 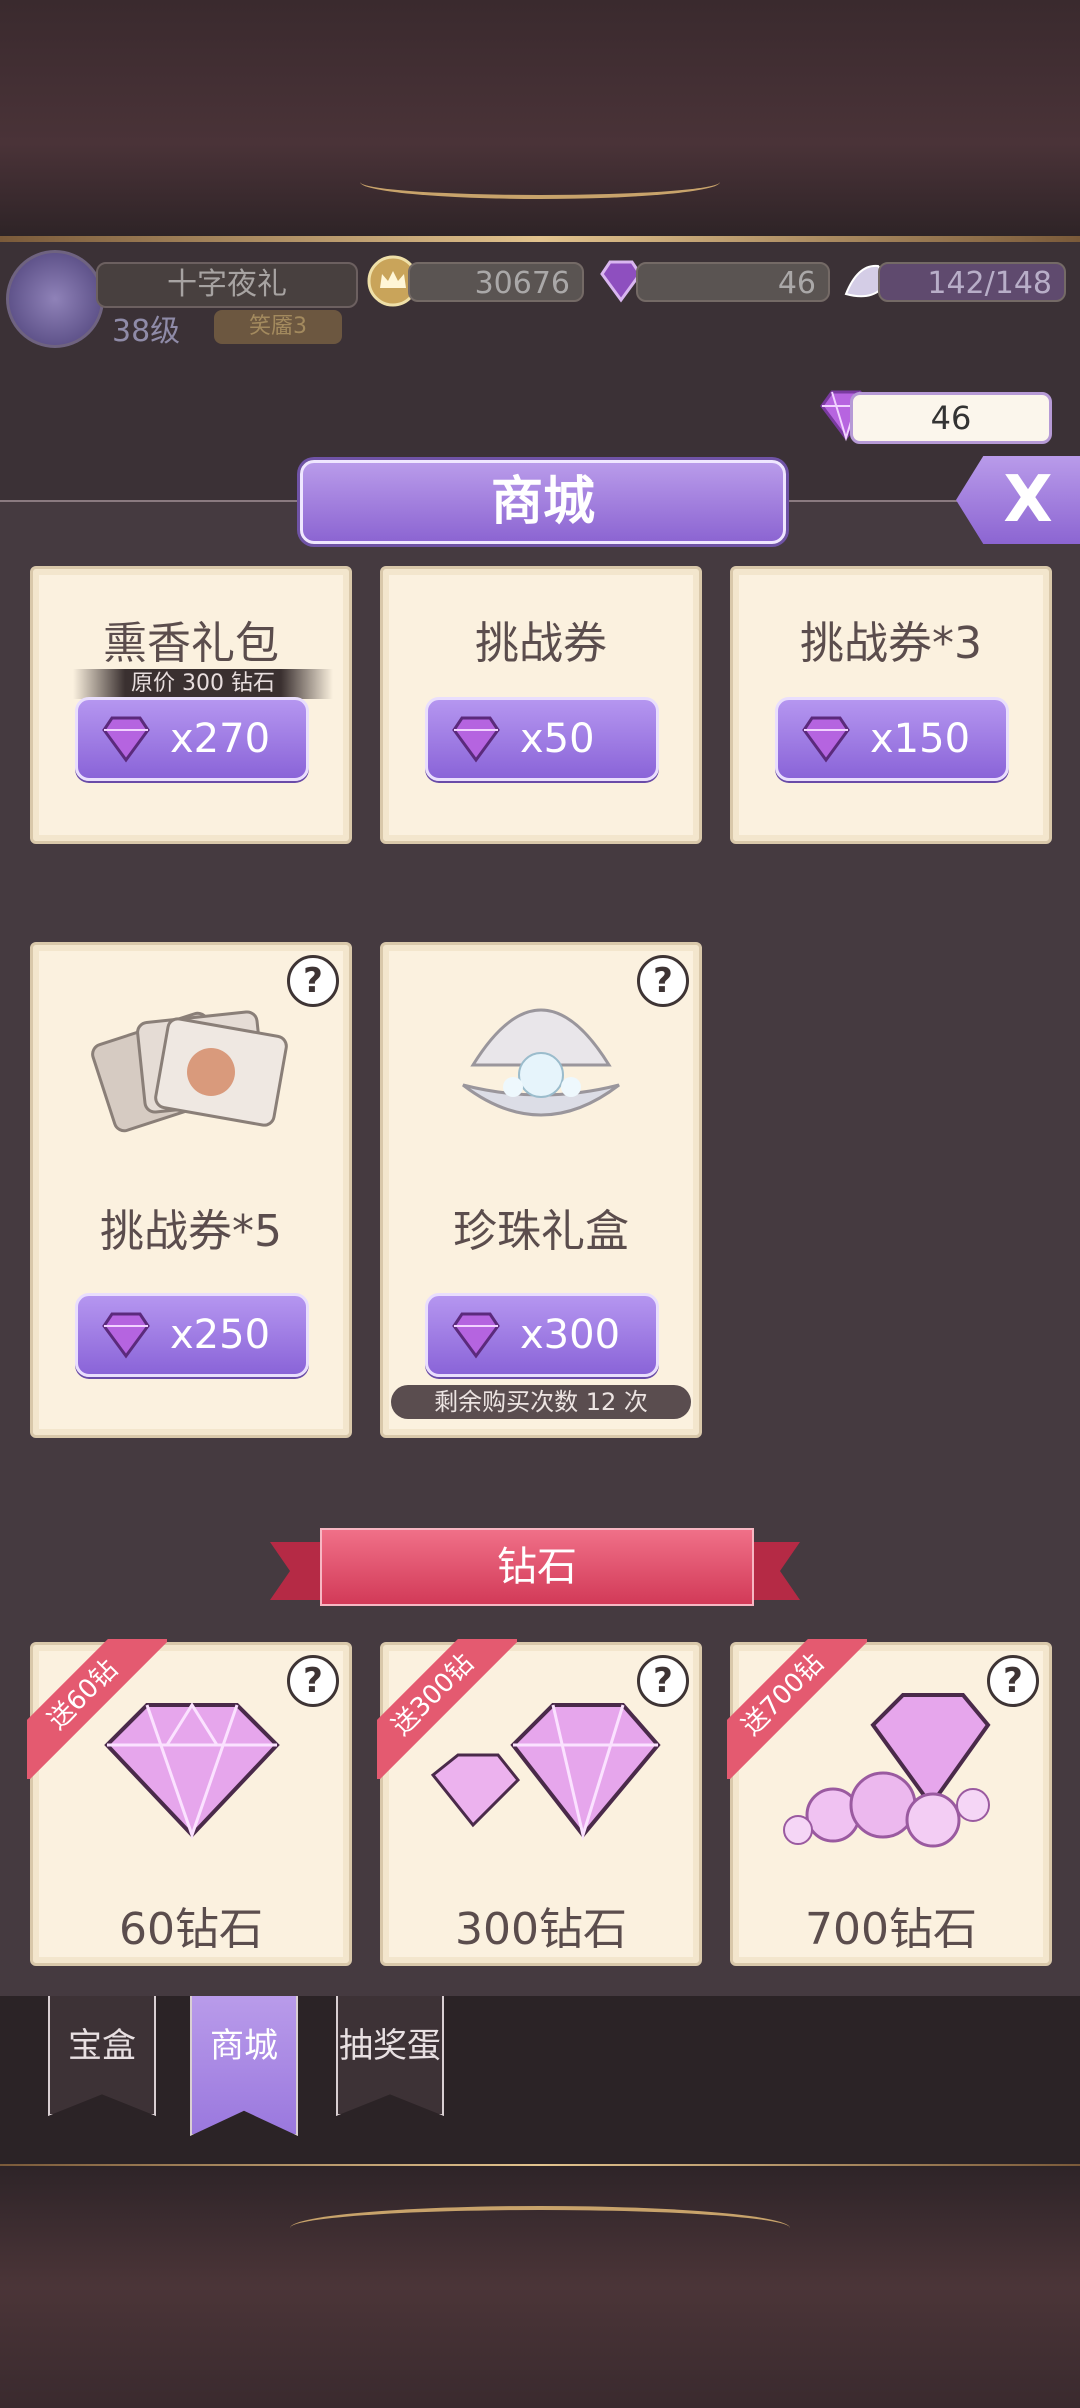 I want to click on buy-button: x300, so click(x=542, y=1335).